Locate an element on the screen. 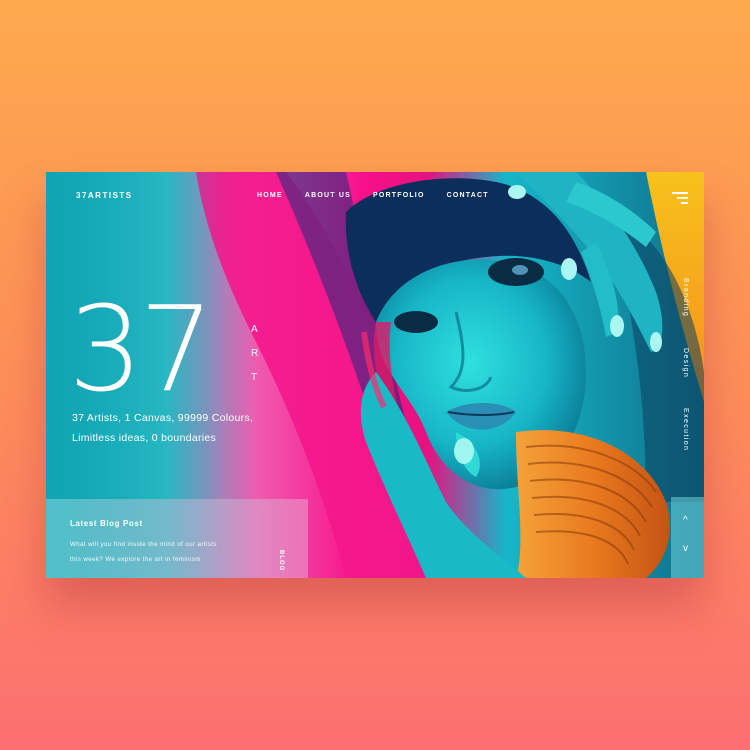 Image resolution: width=750 pixels, height=750 pixels. nav-portfolio: PORTFOLIO is located at coordinates (399, 195).